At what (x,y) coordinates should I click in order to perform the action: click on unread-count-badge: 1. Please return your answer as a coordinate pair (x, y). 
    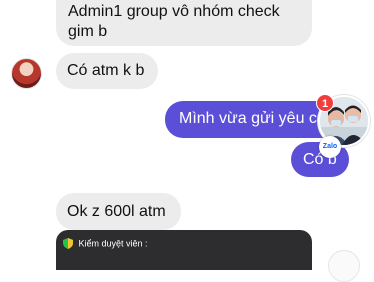
    Looking at the image, I should click on (325, 103).